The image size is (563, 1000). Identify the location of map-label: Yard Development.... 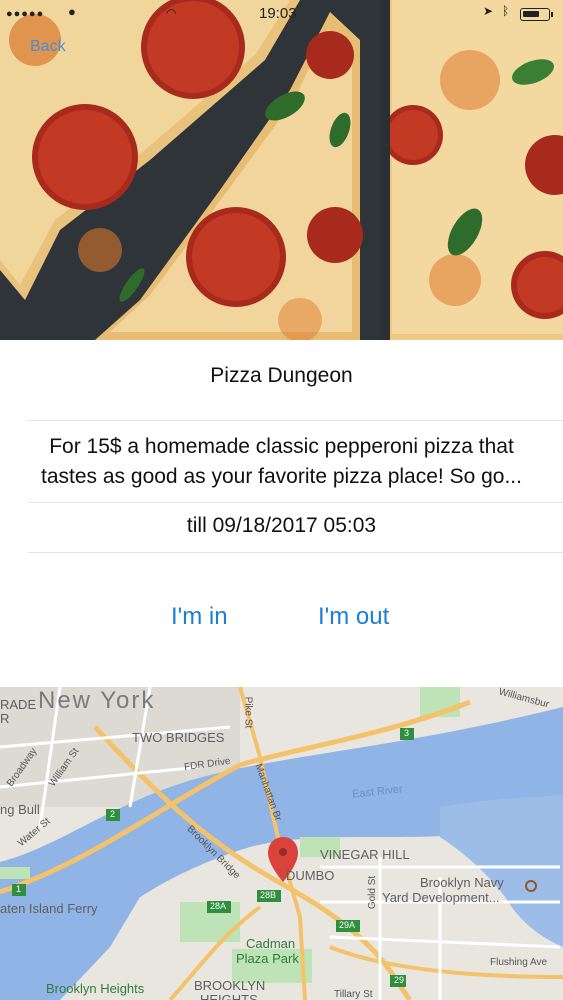
(441, 897).